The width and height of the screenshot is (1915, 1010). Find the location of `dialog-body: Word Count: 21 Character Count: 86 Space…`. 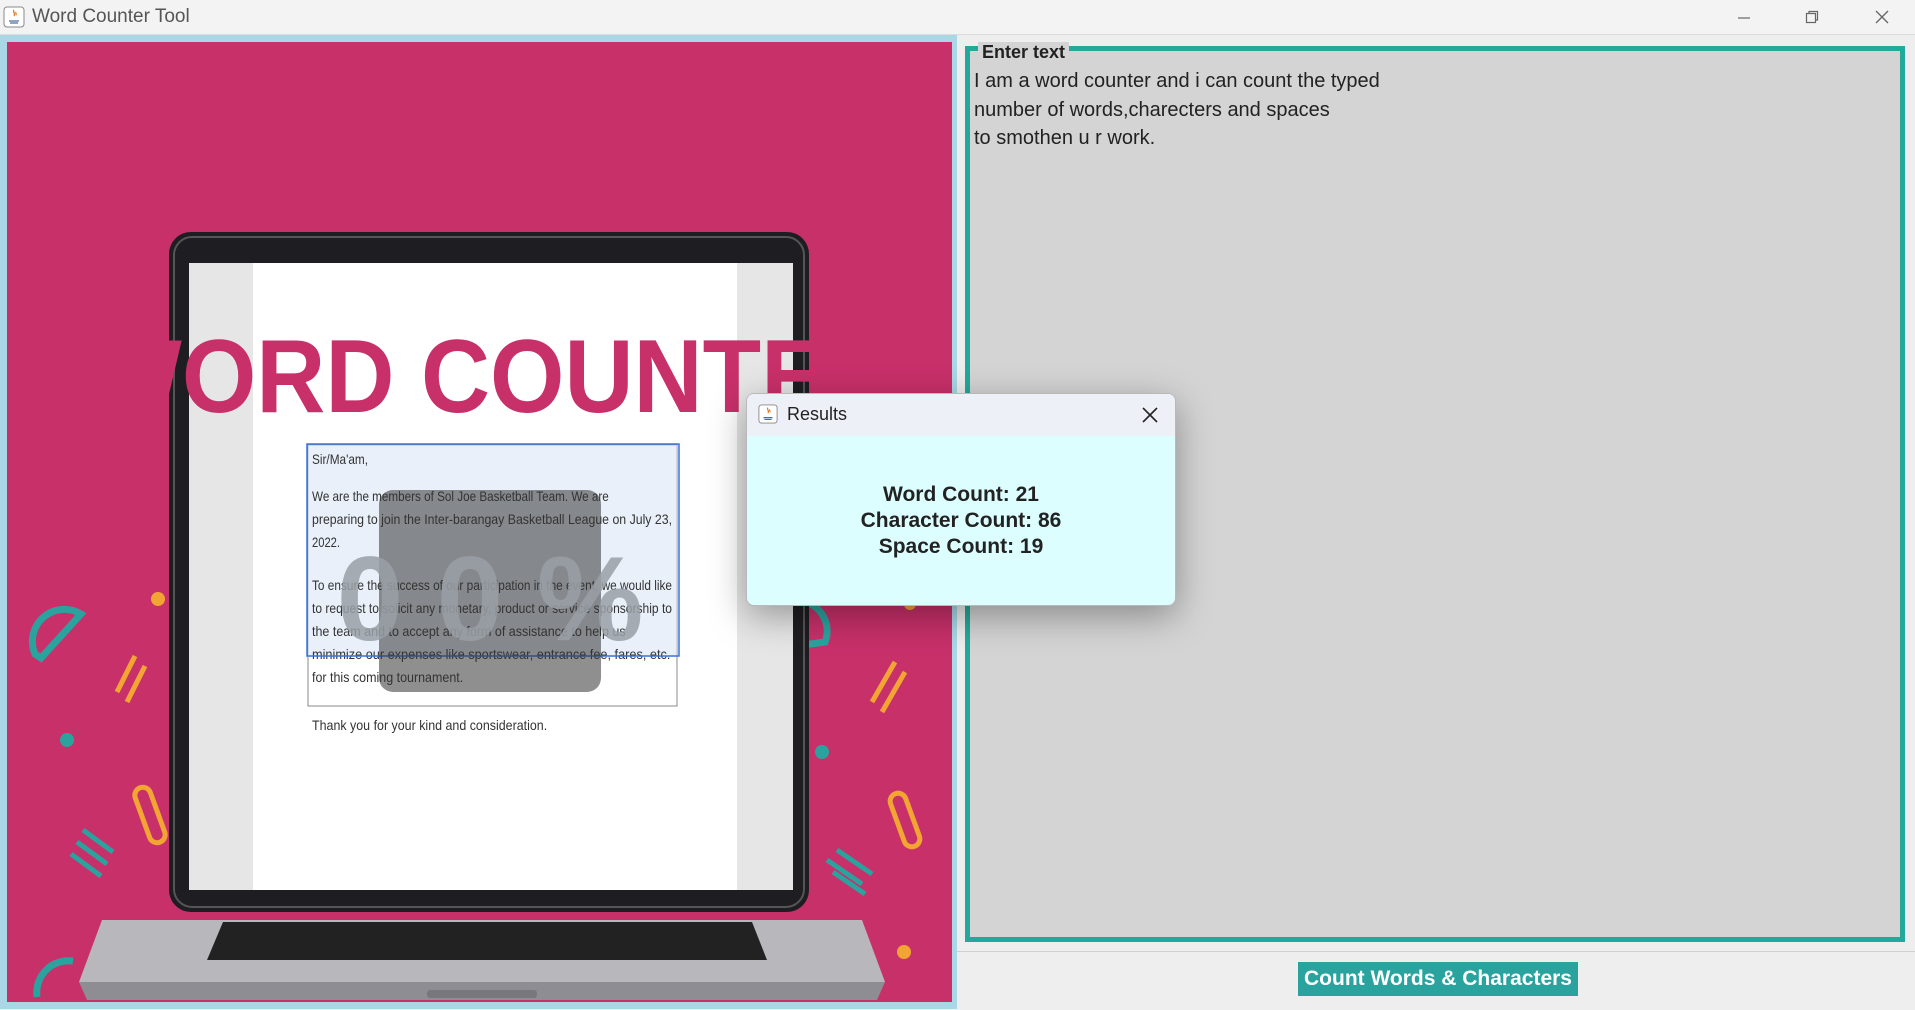

dialog-body: Word Count: 21 Character Count: 86 Space… is located at coordinates (961, 520).